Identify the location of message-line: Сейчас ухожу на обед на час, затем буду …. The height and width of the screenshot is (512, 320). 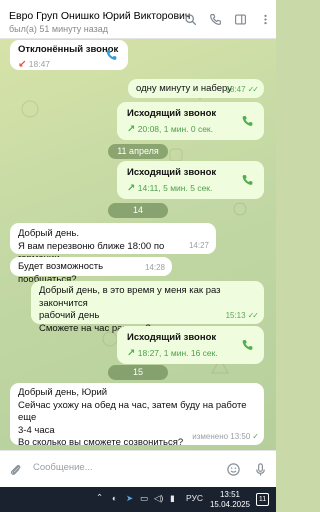
(132, 411).